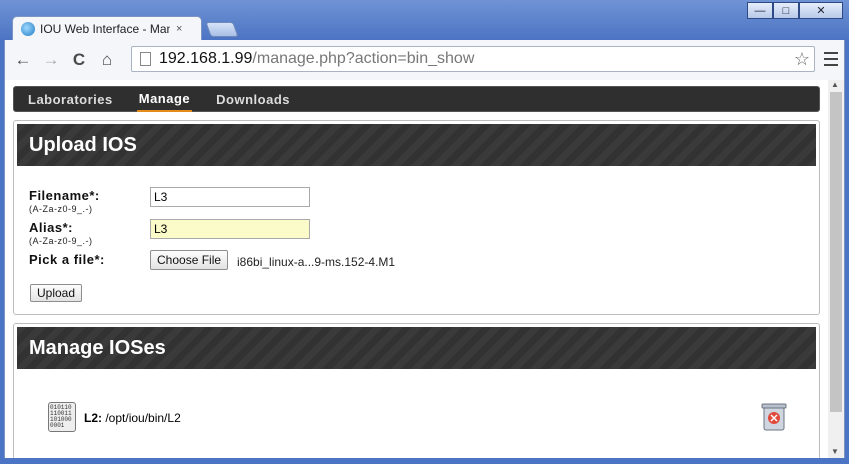 The height and width of the screenshot is (464, 849). What do you see at coordinates (222, 29) in the screenshot?
I see `new-tab-button` at bounding box center [222, 29].